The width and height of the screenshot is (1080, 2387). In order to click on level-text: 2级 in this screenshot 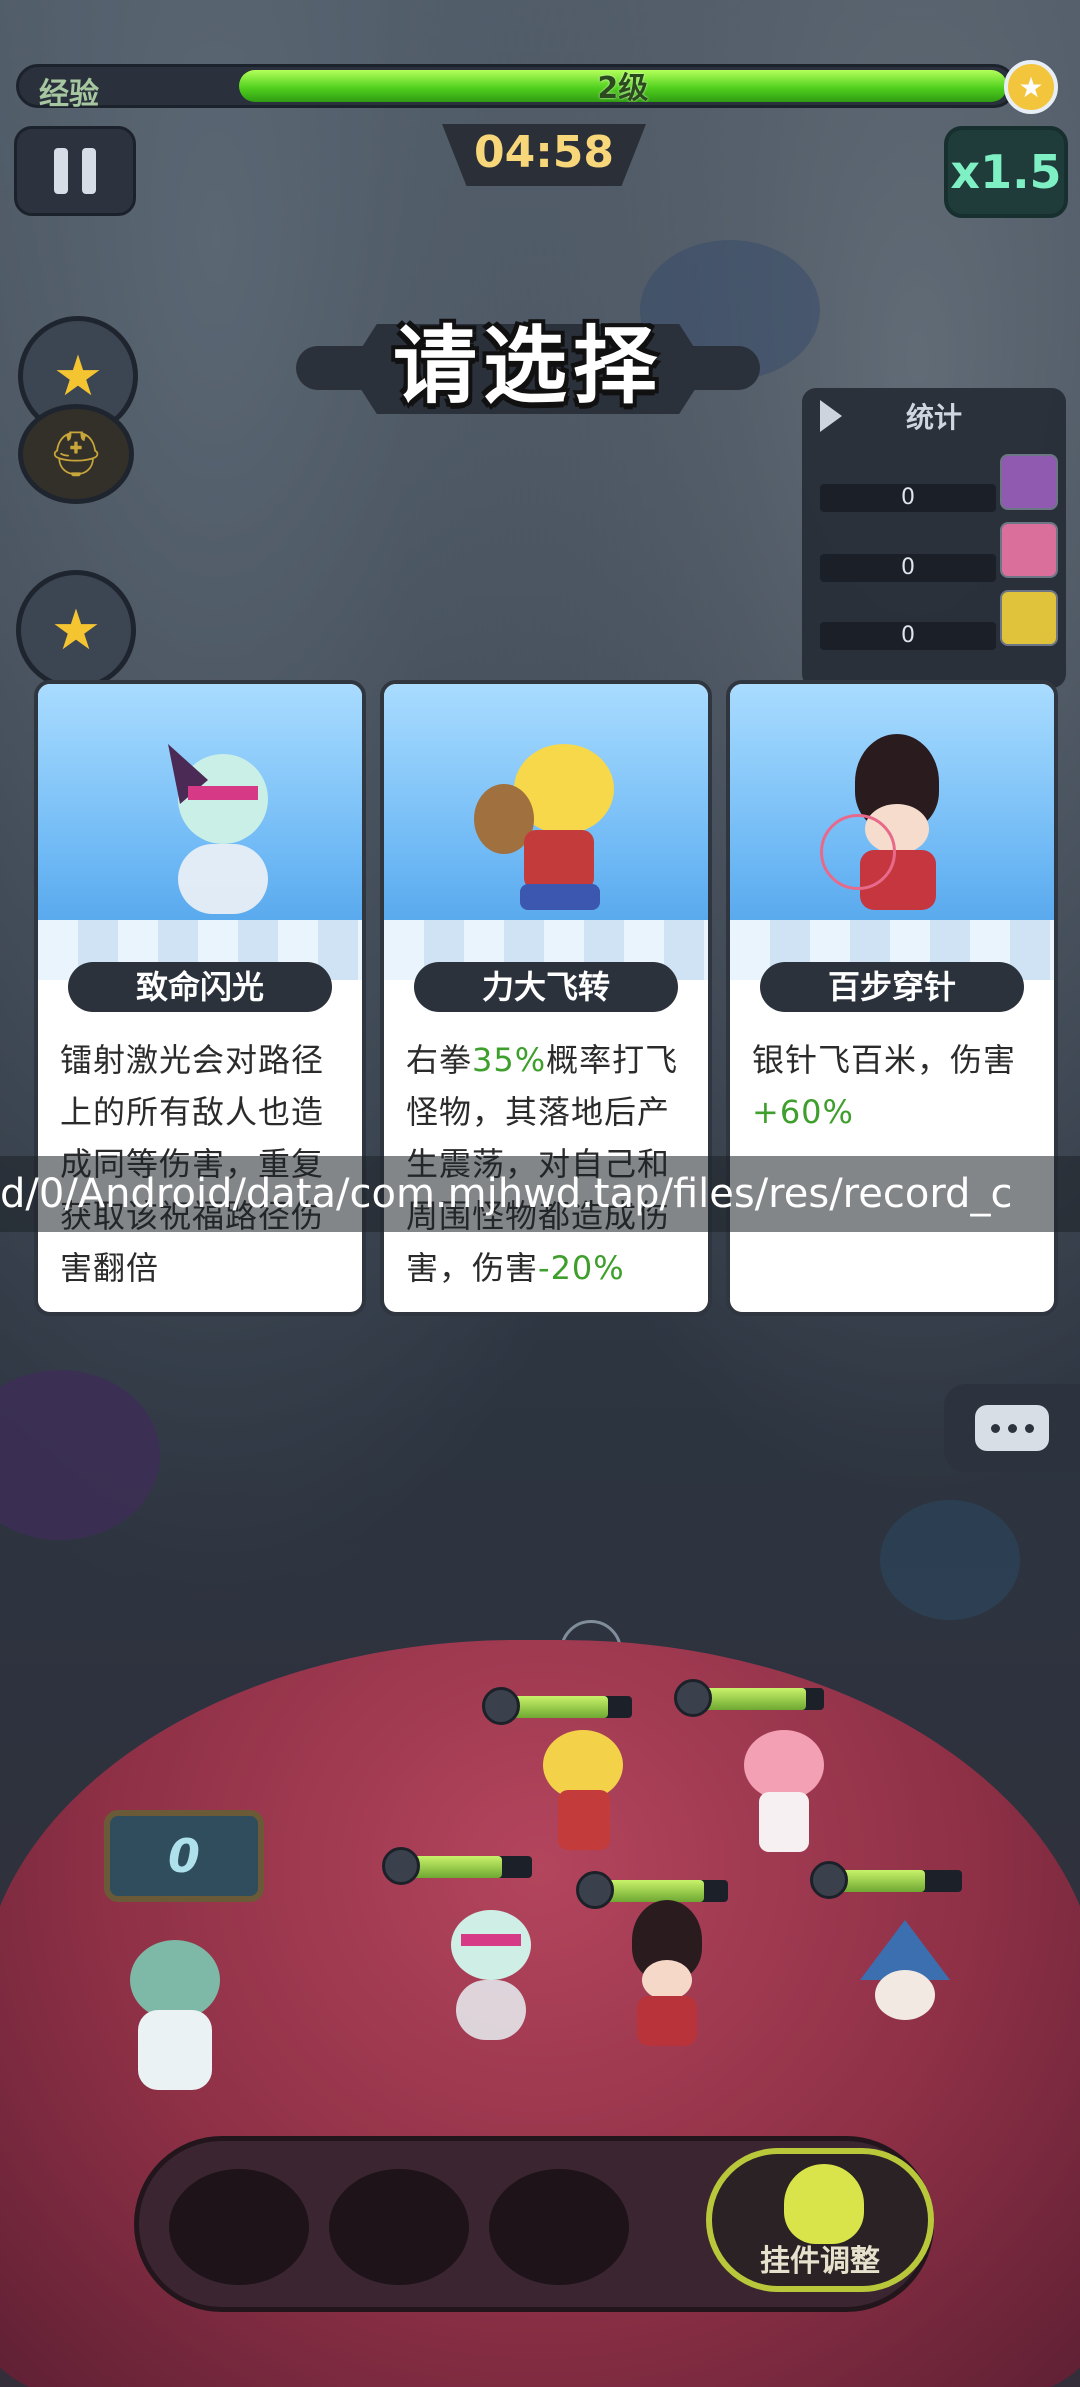, I will do `click(623, 88)`.